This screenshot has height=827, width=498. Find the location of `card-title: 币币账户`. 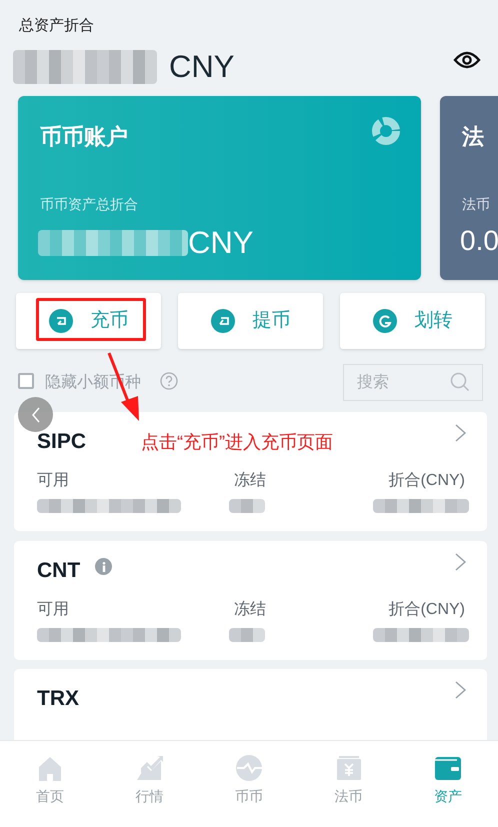

card-title: 币币账户 is located at coordinates (84, 137).